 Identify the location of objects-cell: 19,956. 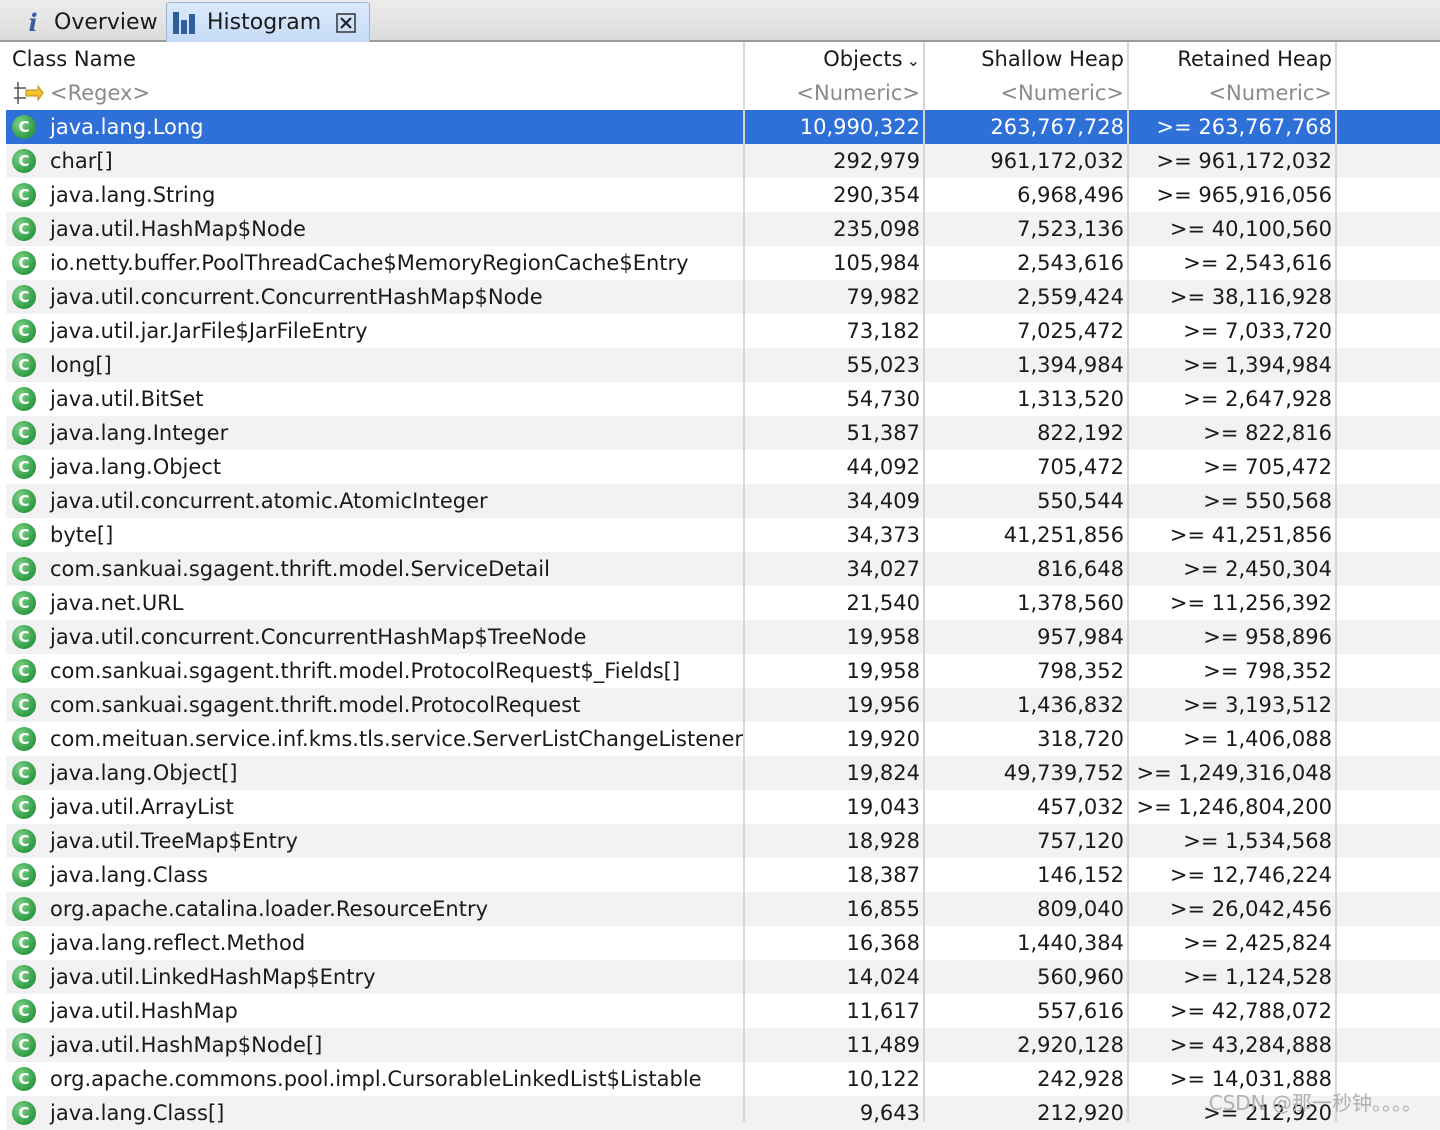
(883, 705).